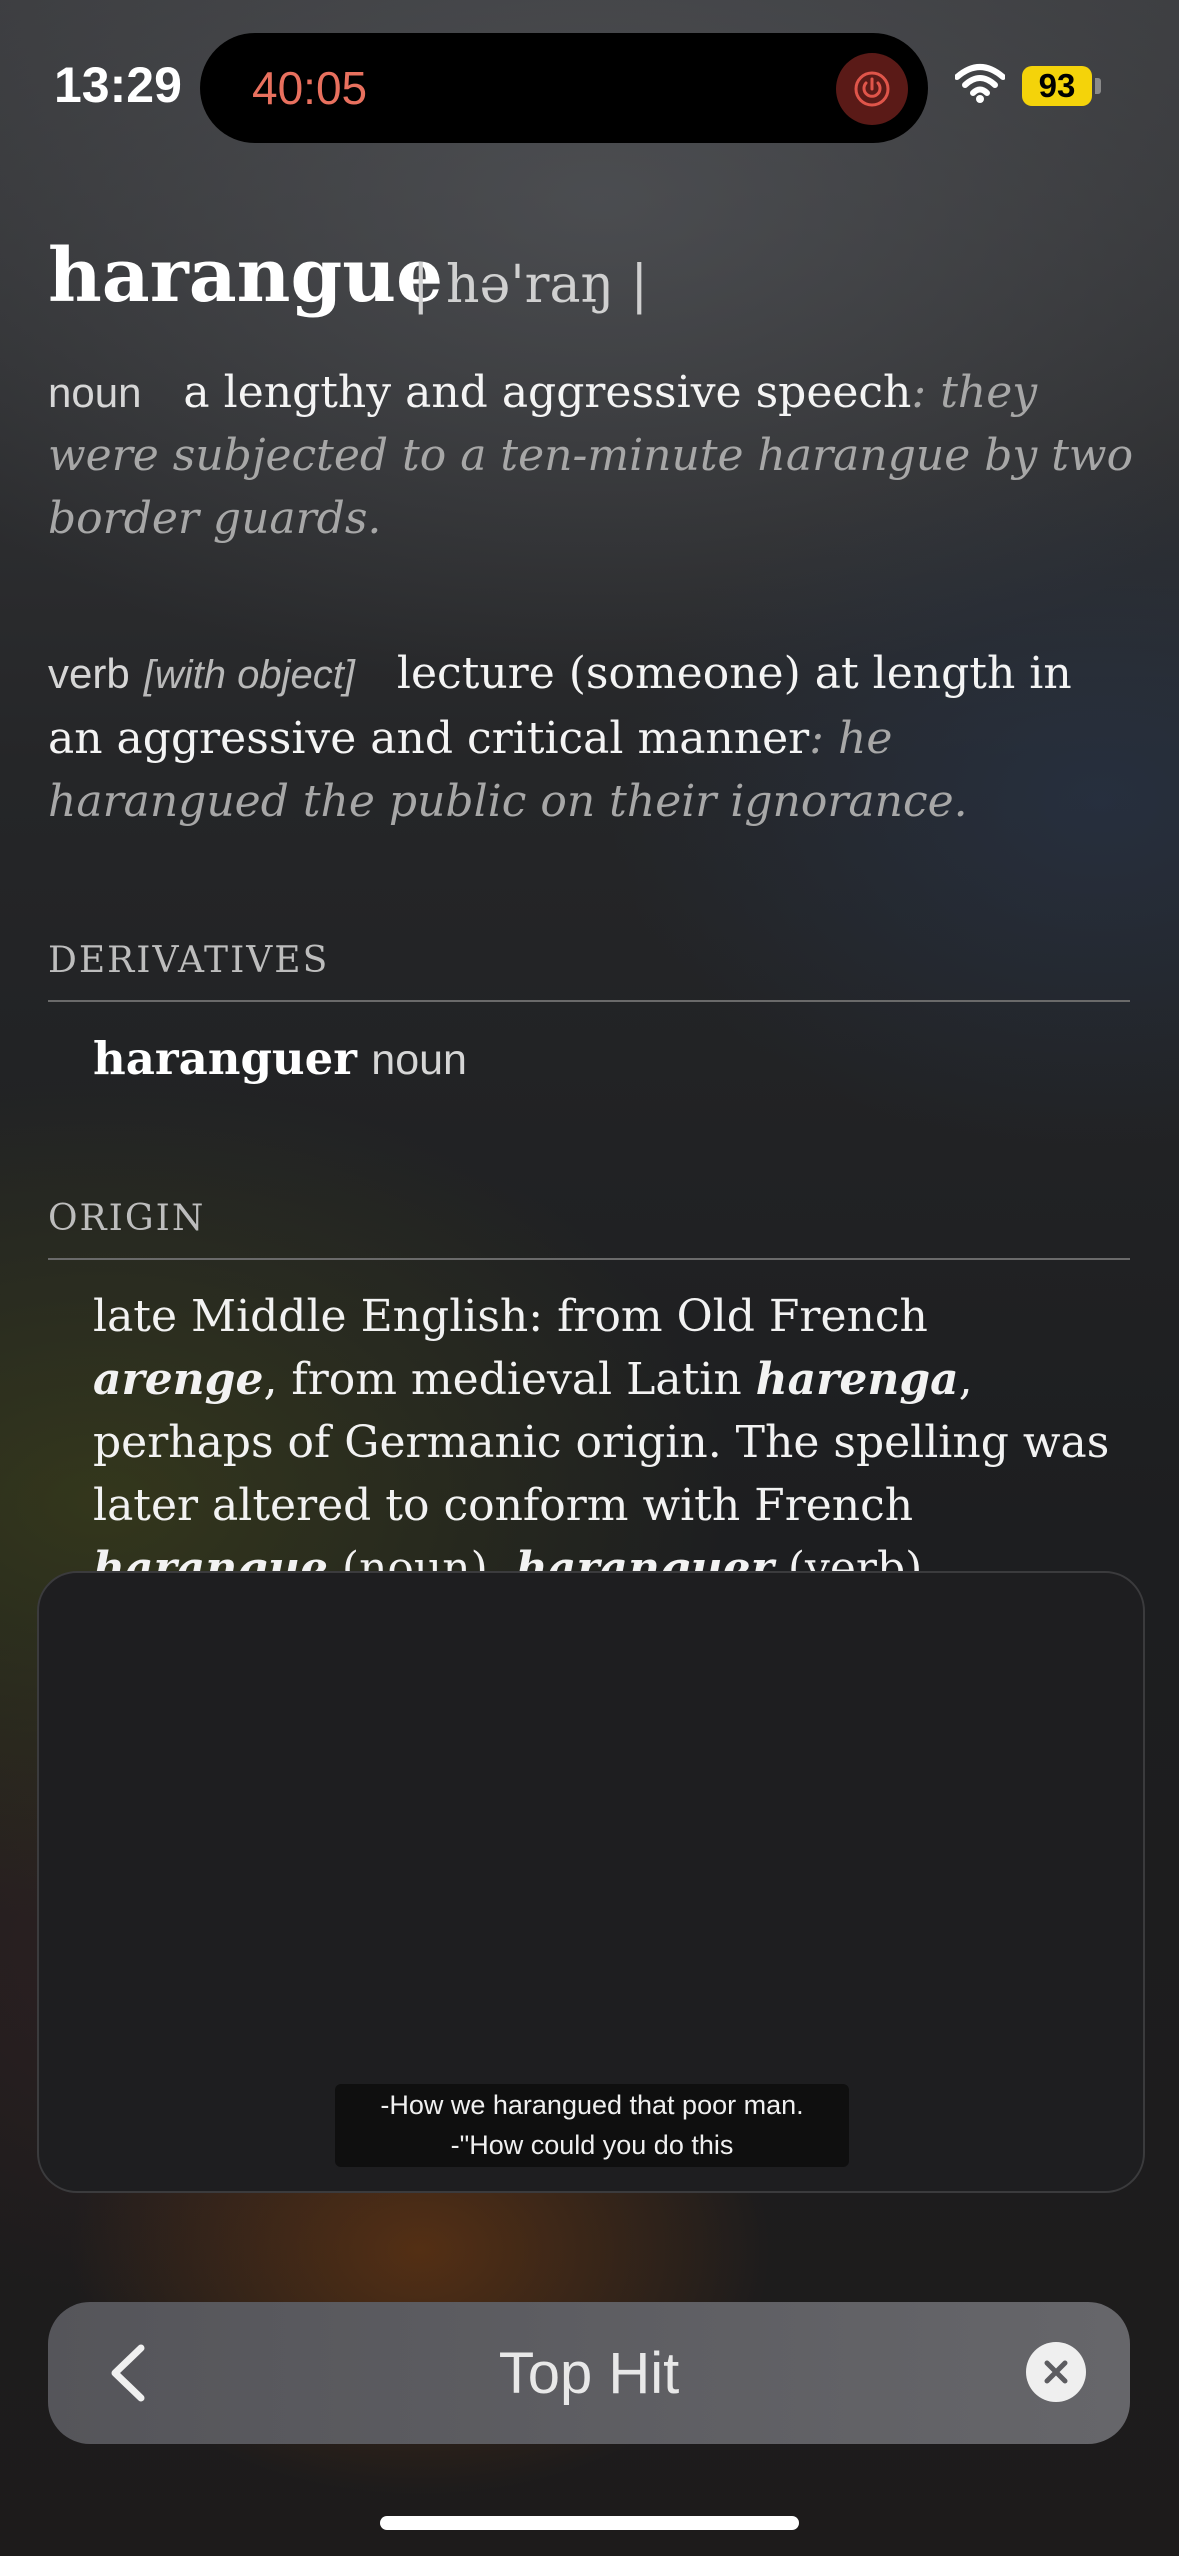  I want to click on search-bar: Top Hit, so click(589, 2373).